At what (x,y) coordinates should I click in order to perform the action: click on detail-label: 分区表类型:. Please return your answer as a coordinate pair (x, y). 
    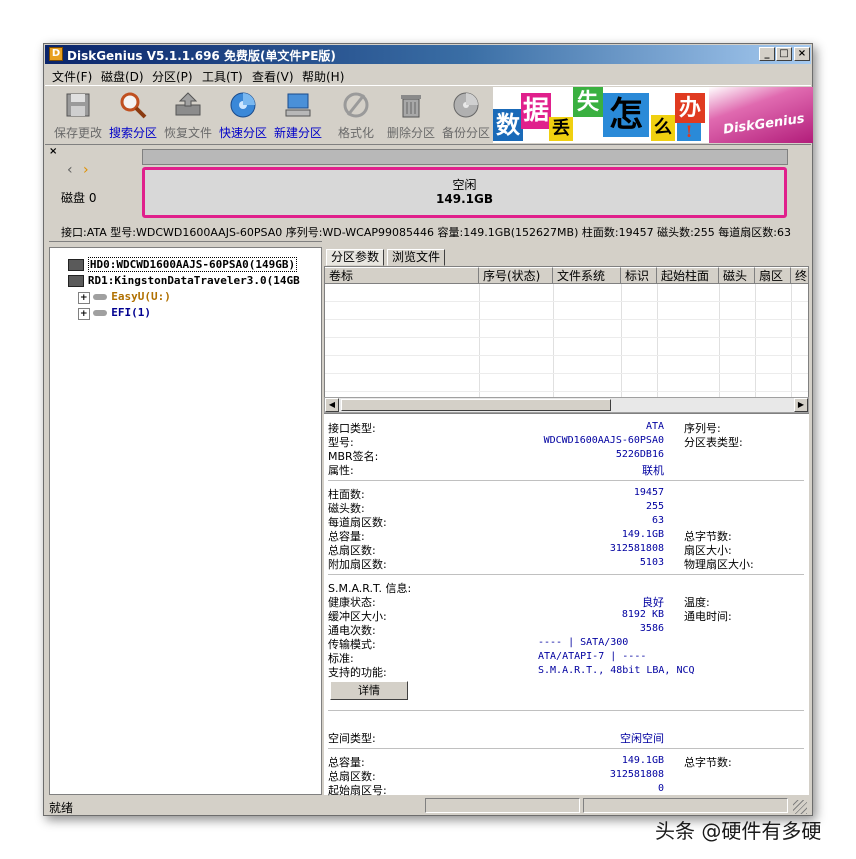
    Looking at the image, I should click on (713, 442).